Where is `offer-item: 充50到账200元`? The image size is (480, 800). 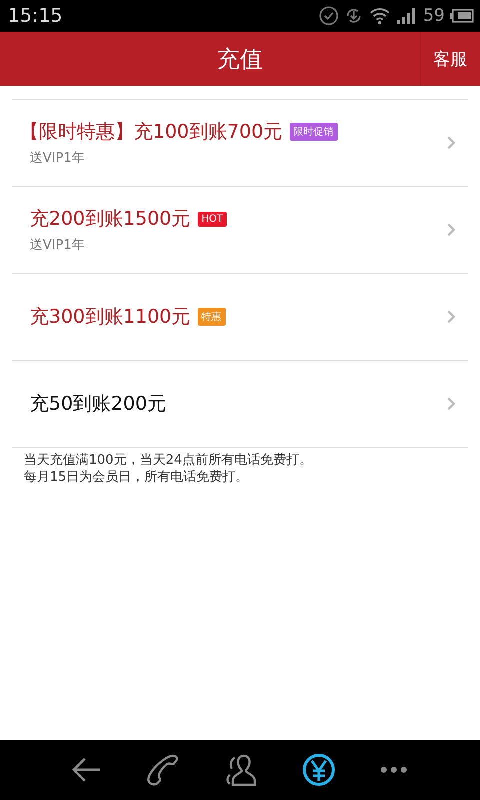
offer-item: 充50到账200元 is located at coordinates (240, 404).